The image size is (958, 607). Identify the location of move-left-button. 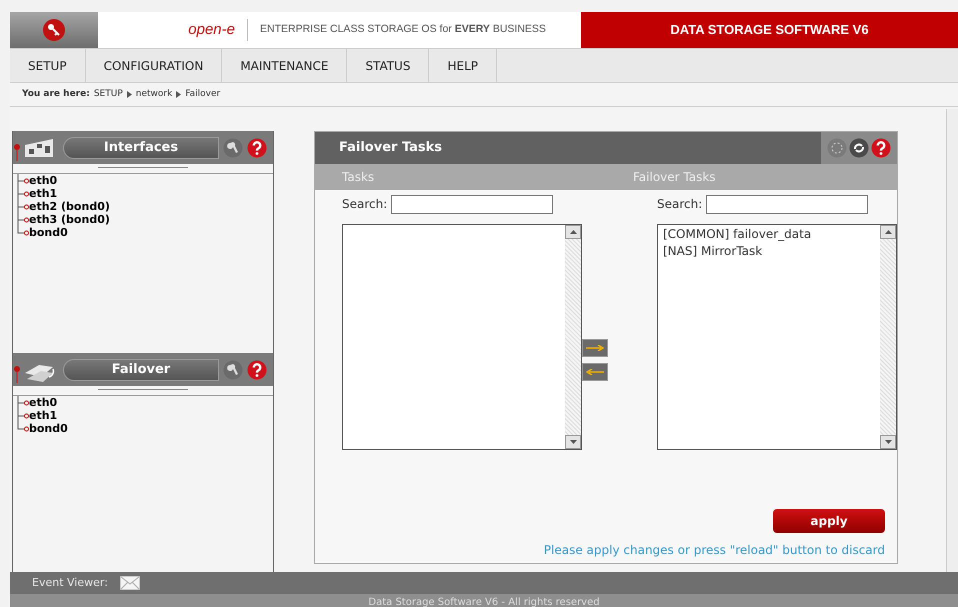
(595, 371).